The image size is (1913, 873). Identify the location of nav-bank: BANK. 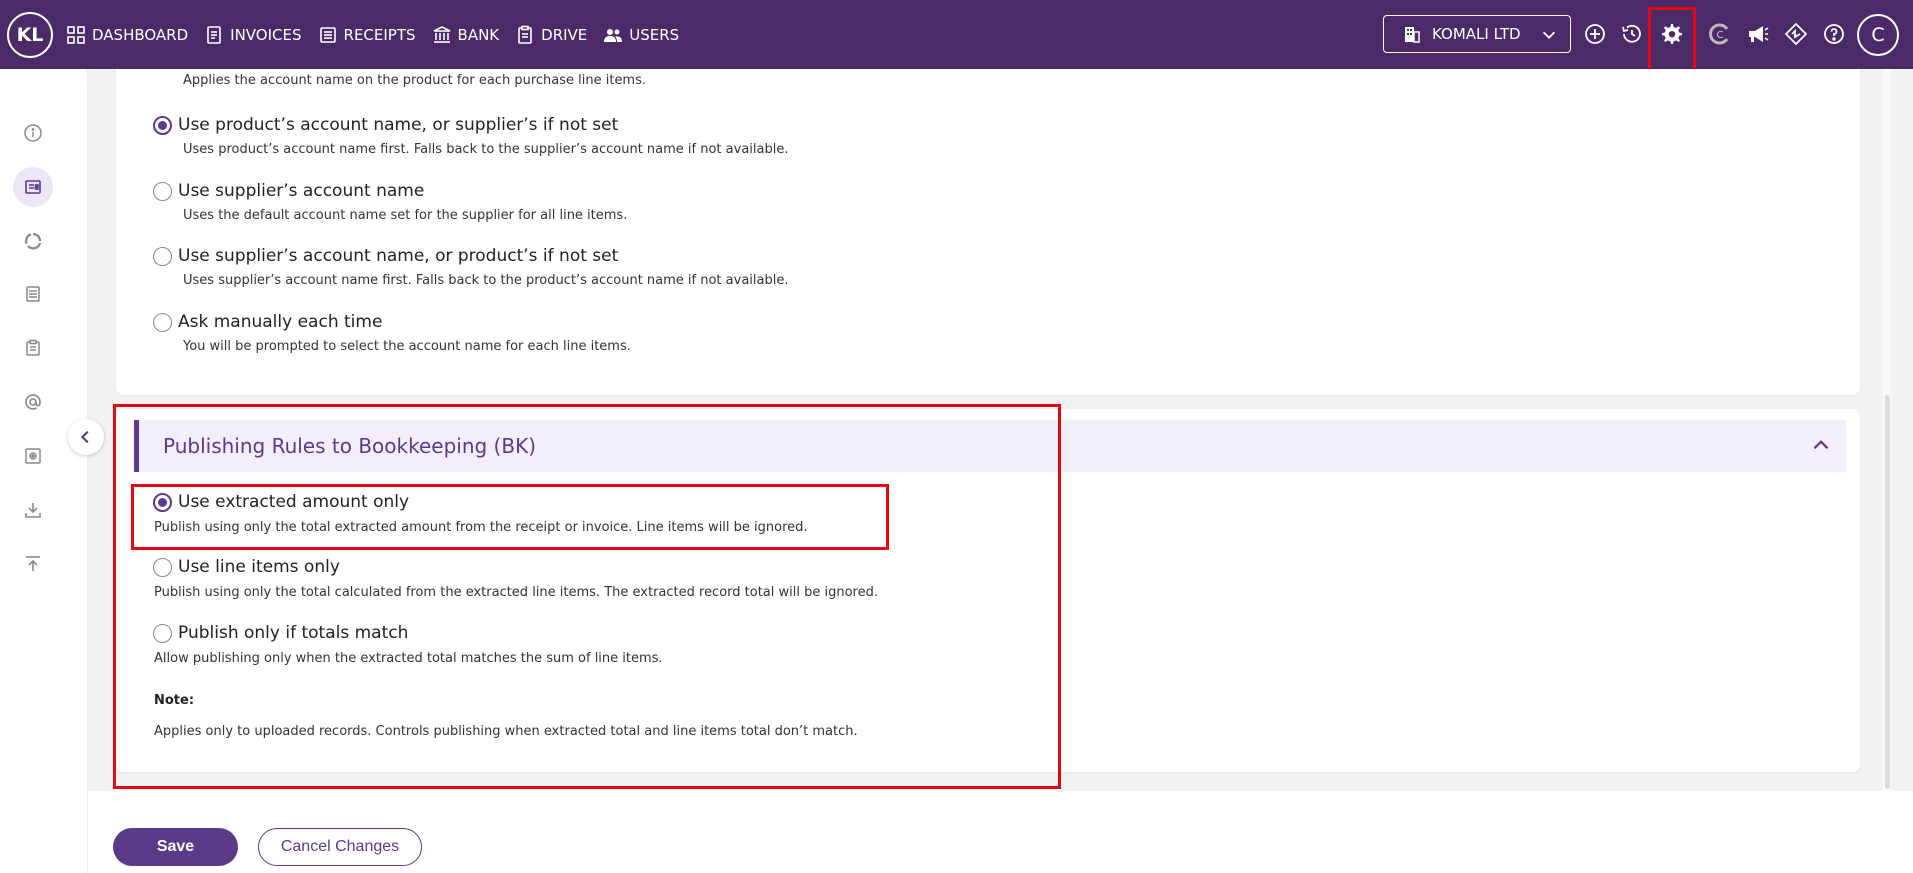
(466, 35).